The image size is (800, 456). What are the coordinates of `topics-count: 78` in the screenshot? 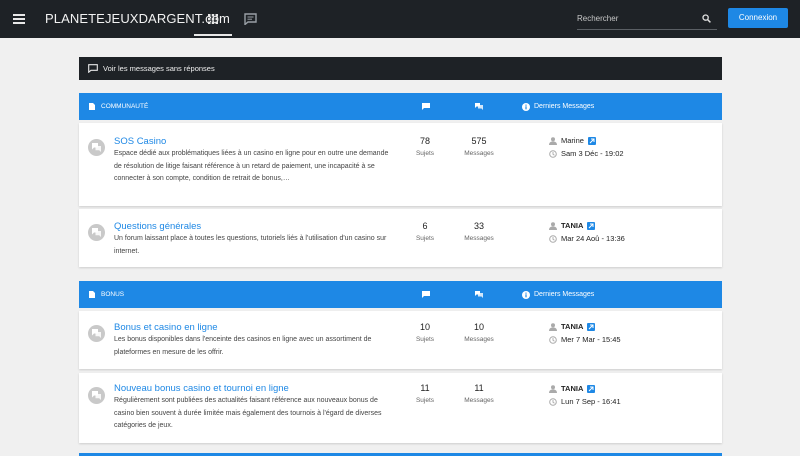 It's located at (424, 141).